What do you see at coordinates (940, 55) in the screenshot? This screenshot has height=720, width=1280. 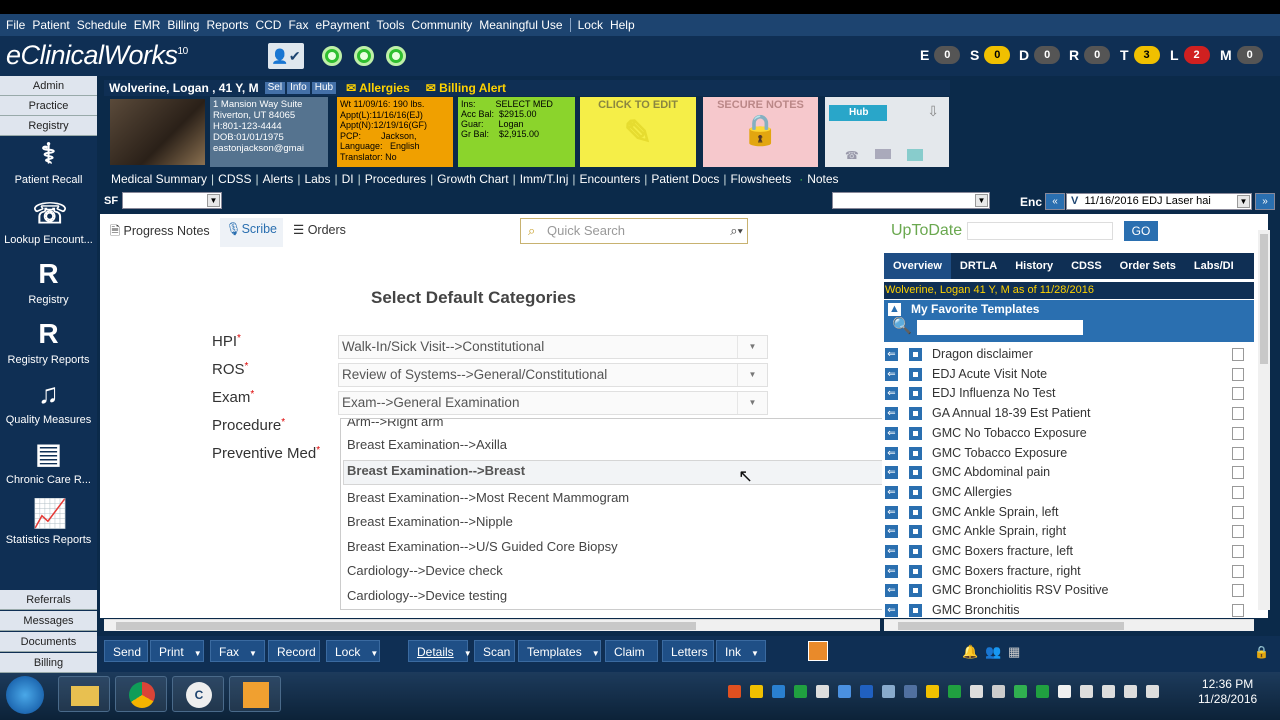 I see `counter-e: E0` at bounding box center [940, 55].